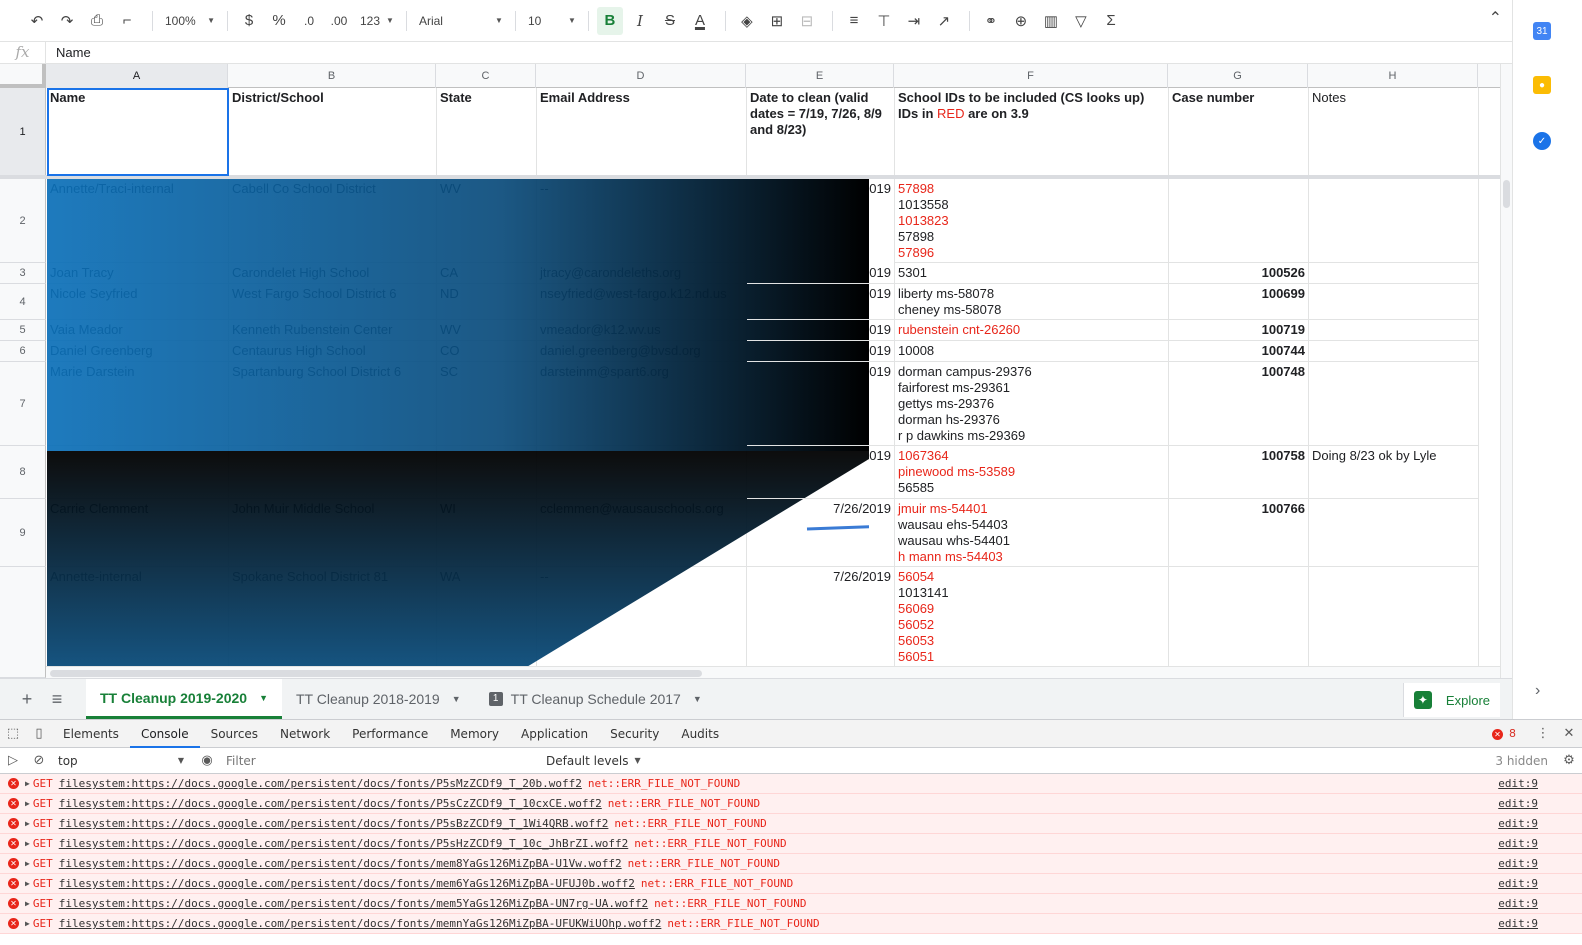  What do you see at coordinates (333, 404) in the screenshot?
I see `cell-district: Spartanburg School District 6` at bounding box center [333, 404].